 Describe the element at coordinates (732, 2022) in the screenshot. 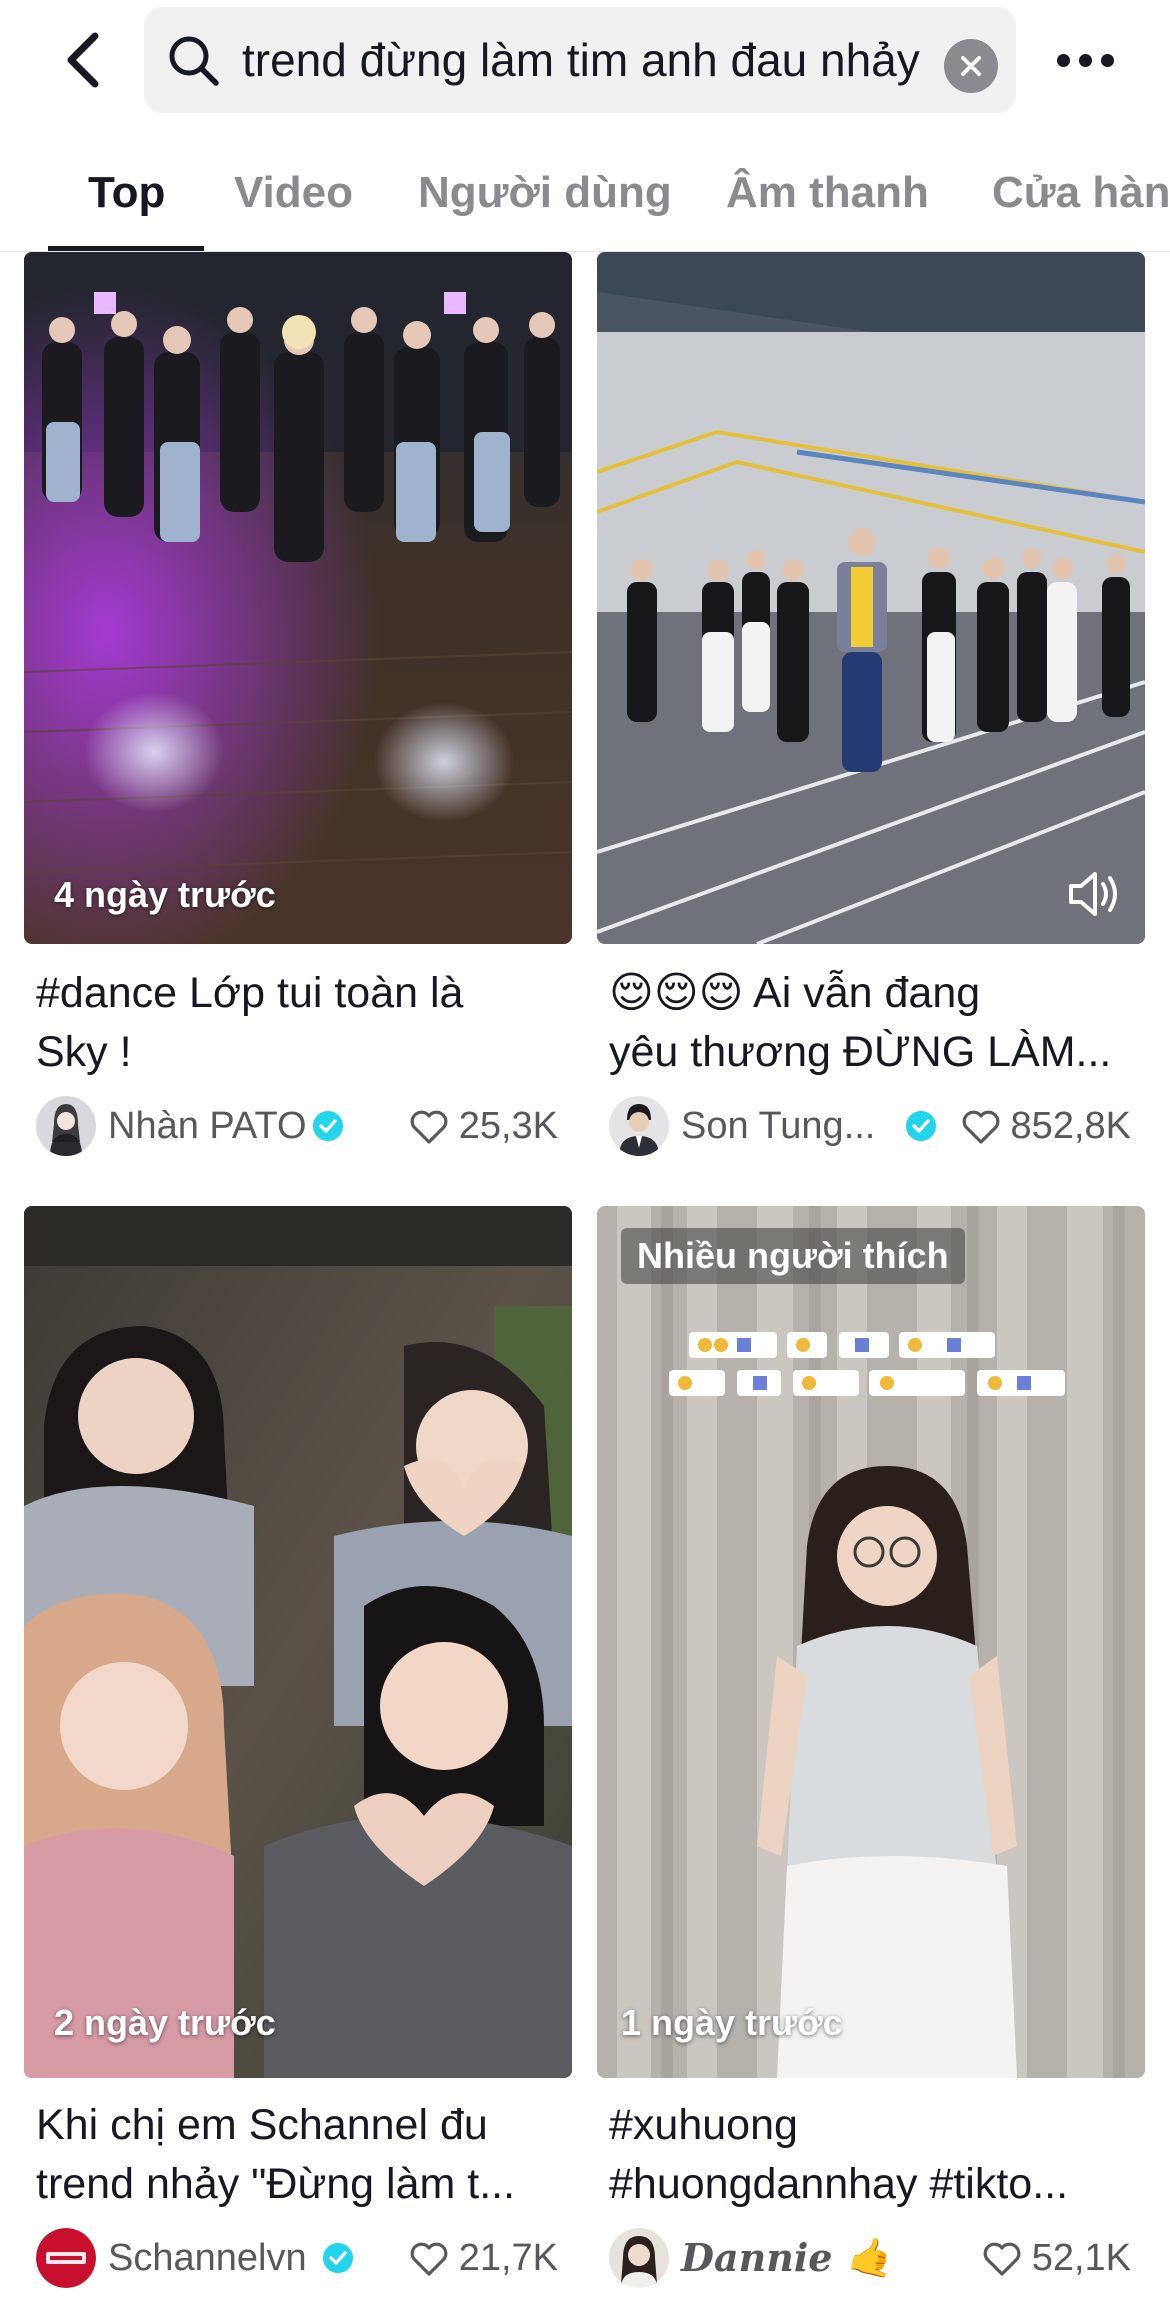

I see `posted-time-label: 1 ngày trước` at that location.